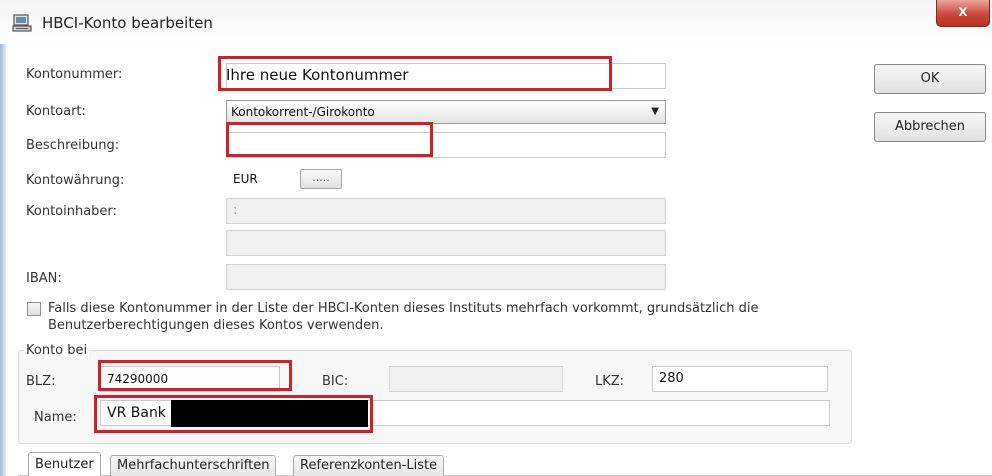 This screenshot has width=992, height=476. Describe the element at coordinates (3, 260) in the screenshot. I see `window-frame-edge` at that location.